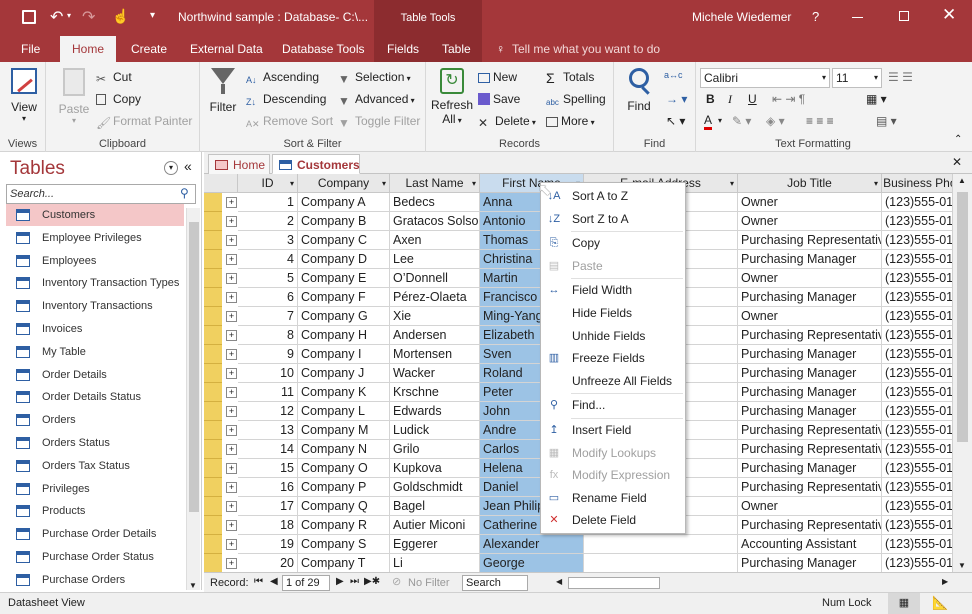  What do you see at coordinates (193, 585) in the screenshot?
I see `nav-scroll-down-icon: ▼` at bounding box center [193, 585].